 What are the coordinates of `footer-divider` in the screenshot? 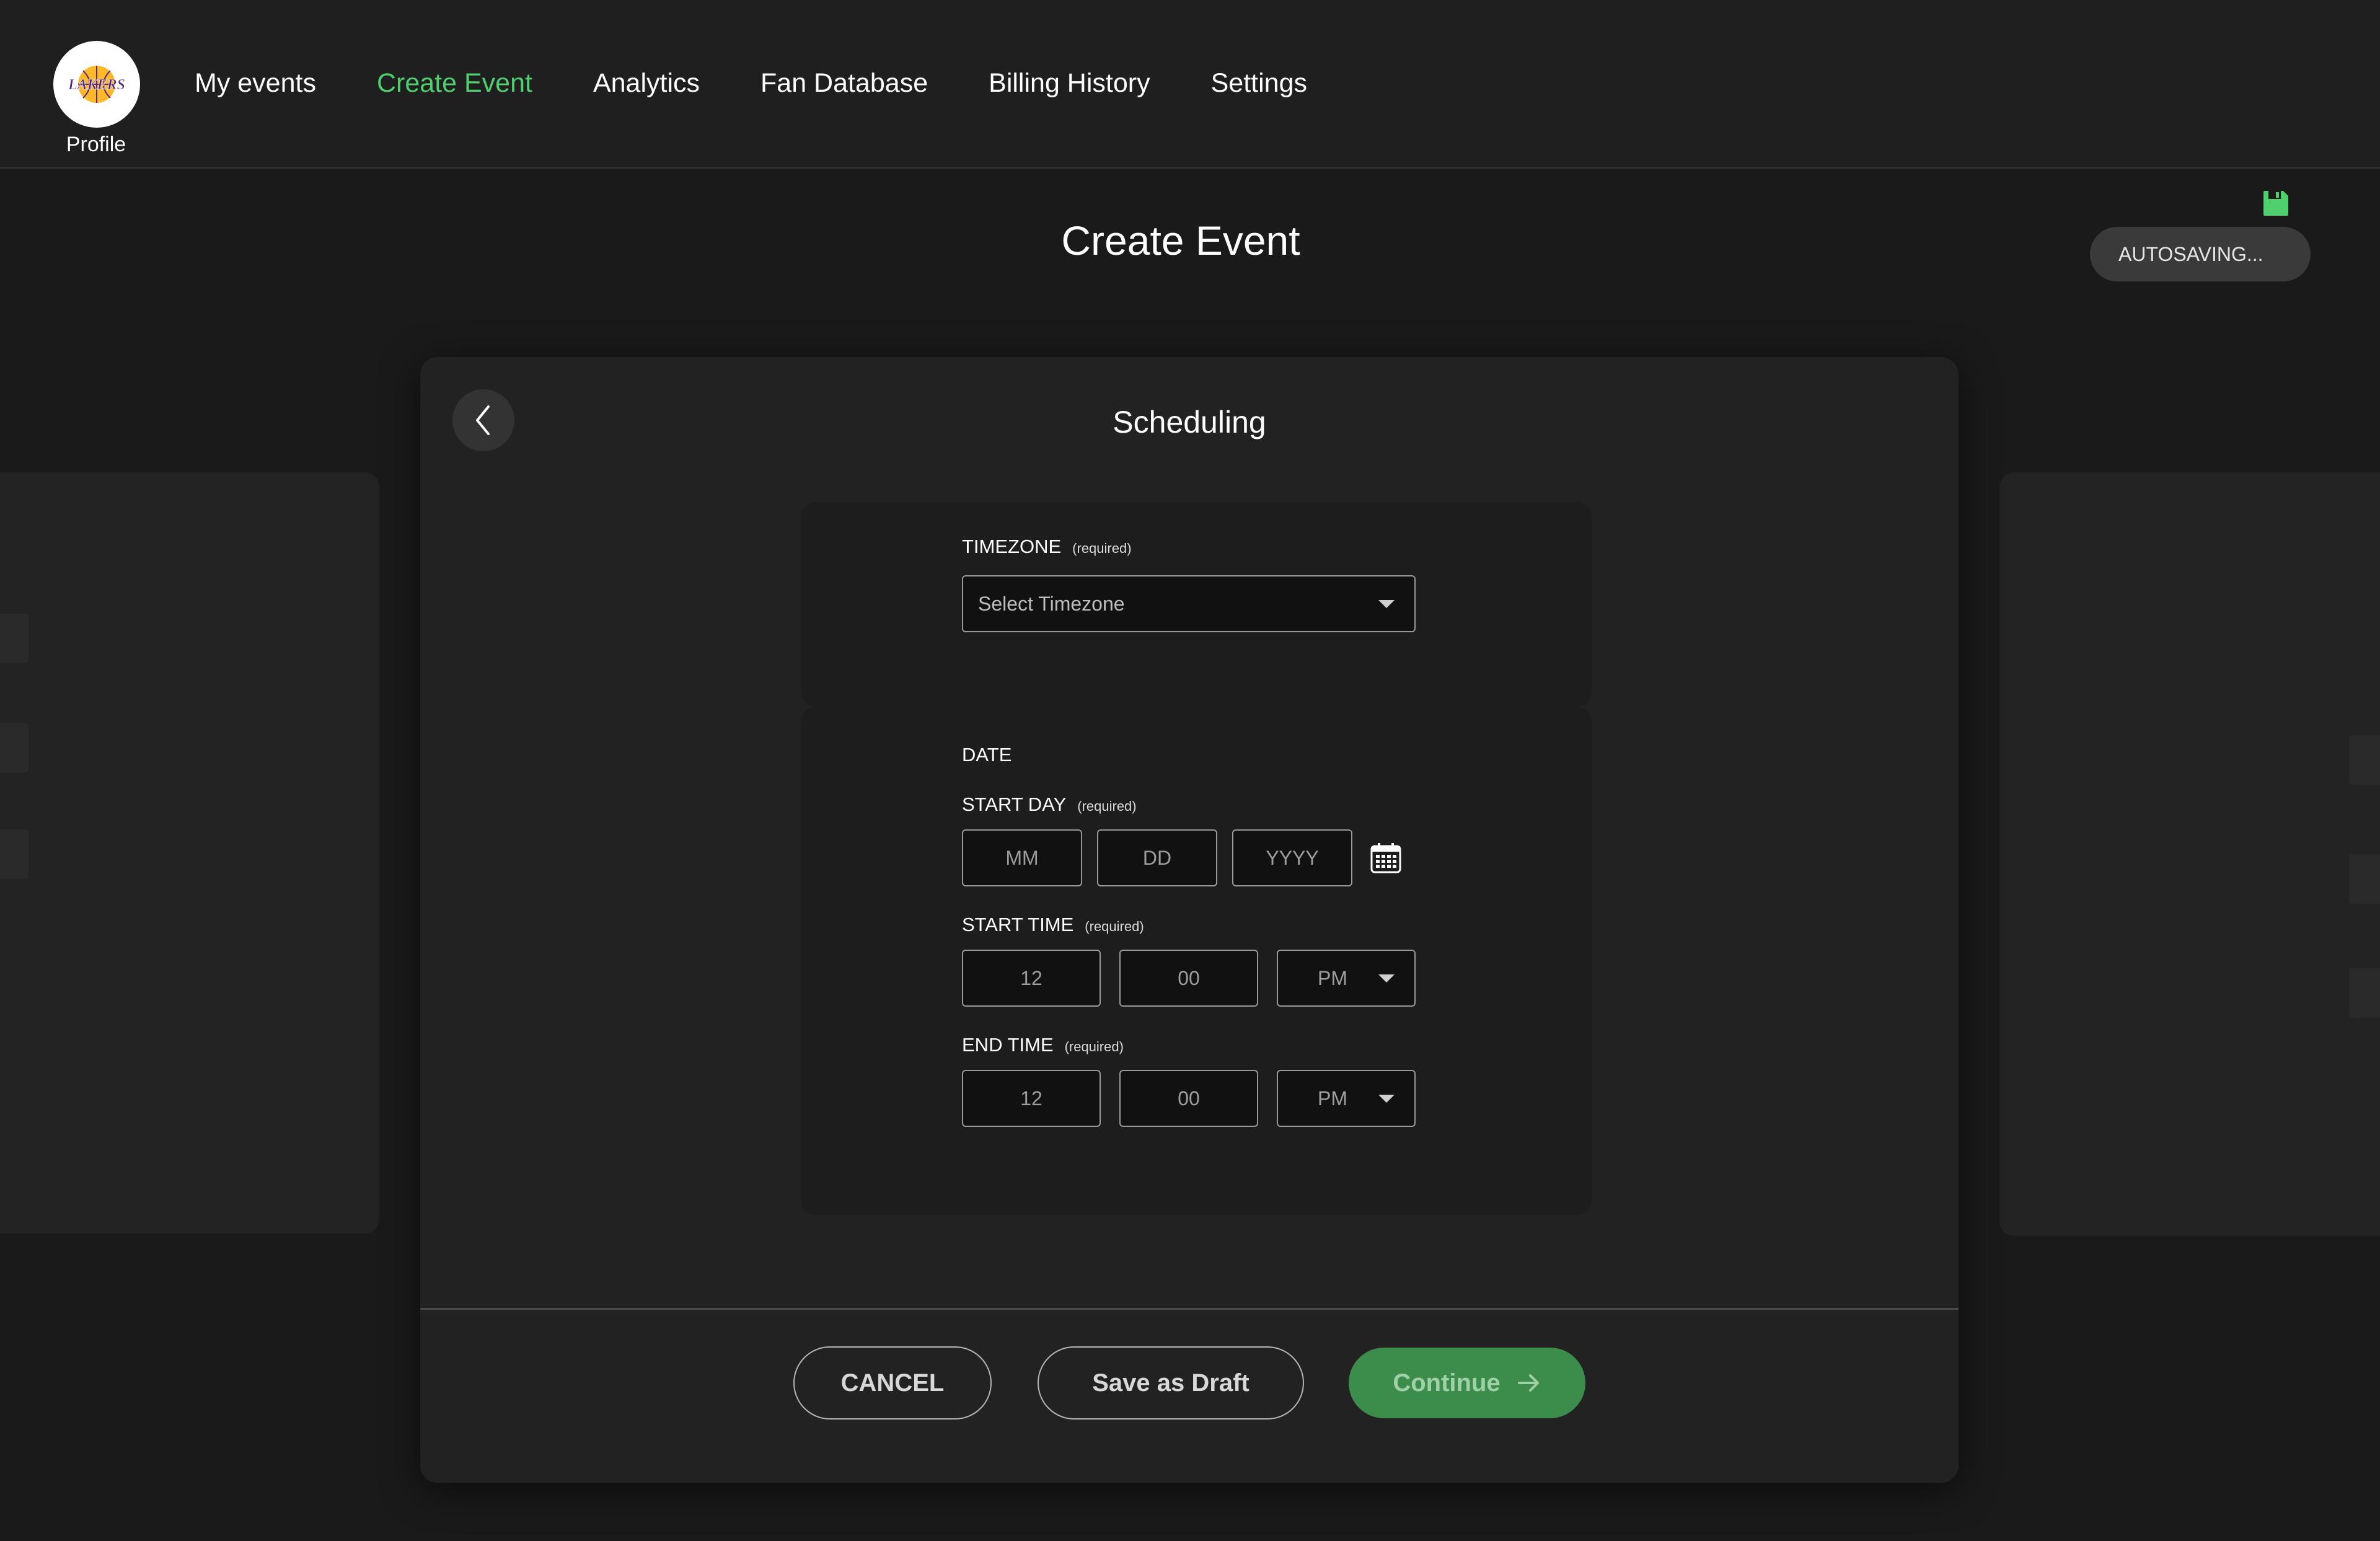 It's located at (1189, 1309).